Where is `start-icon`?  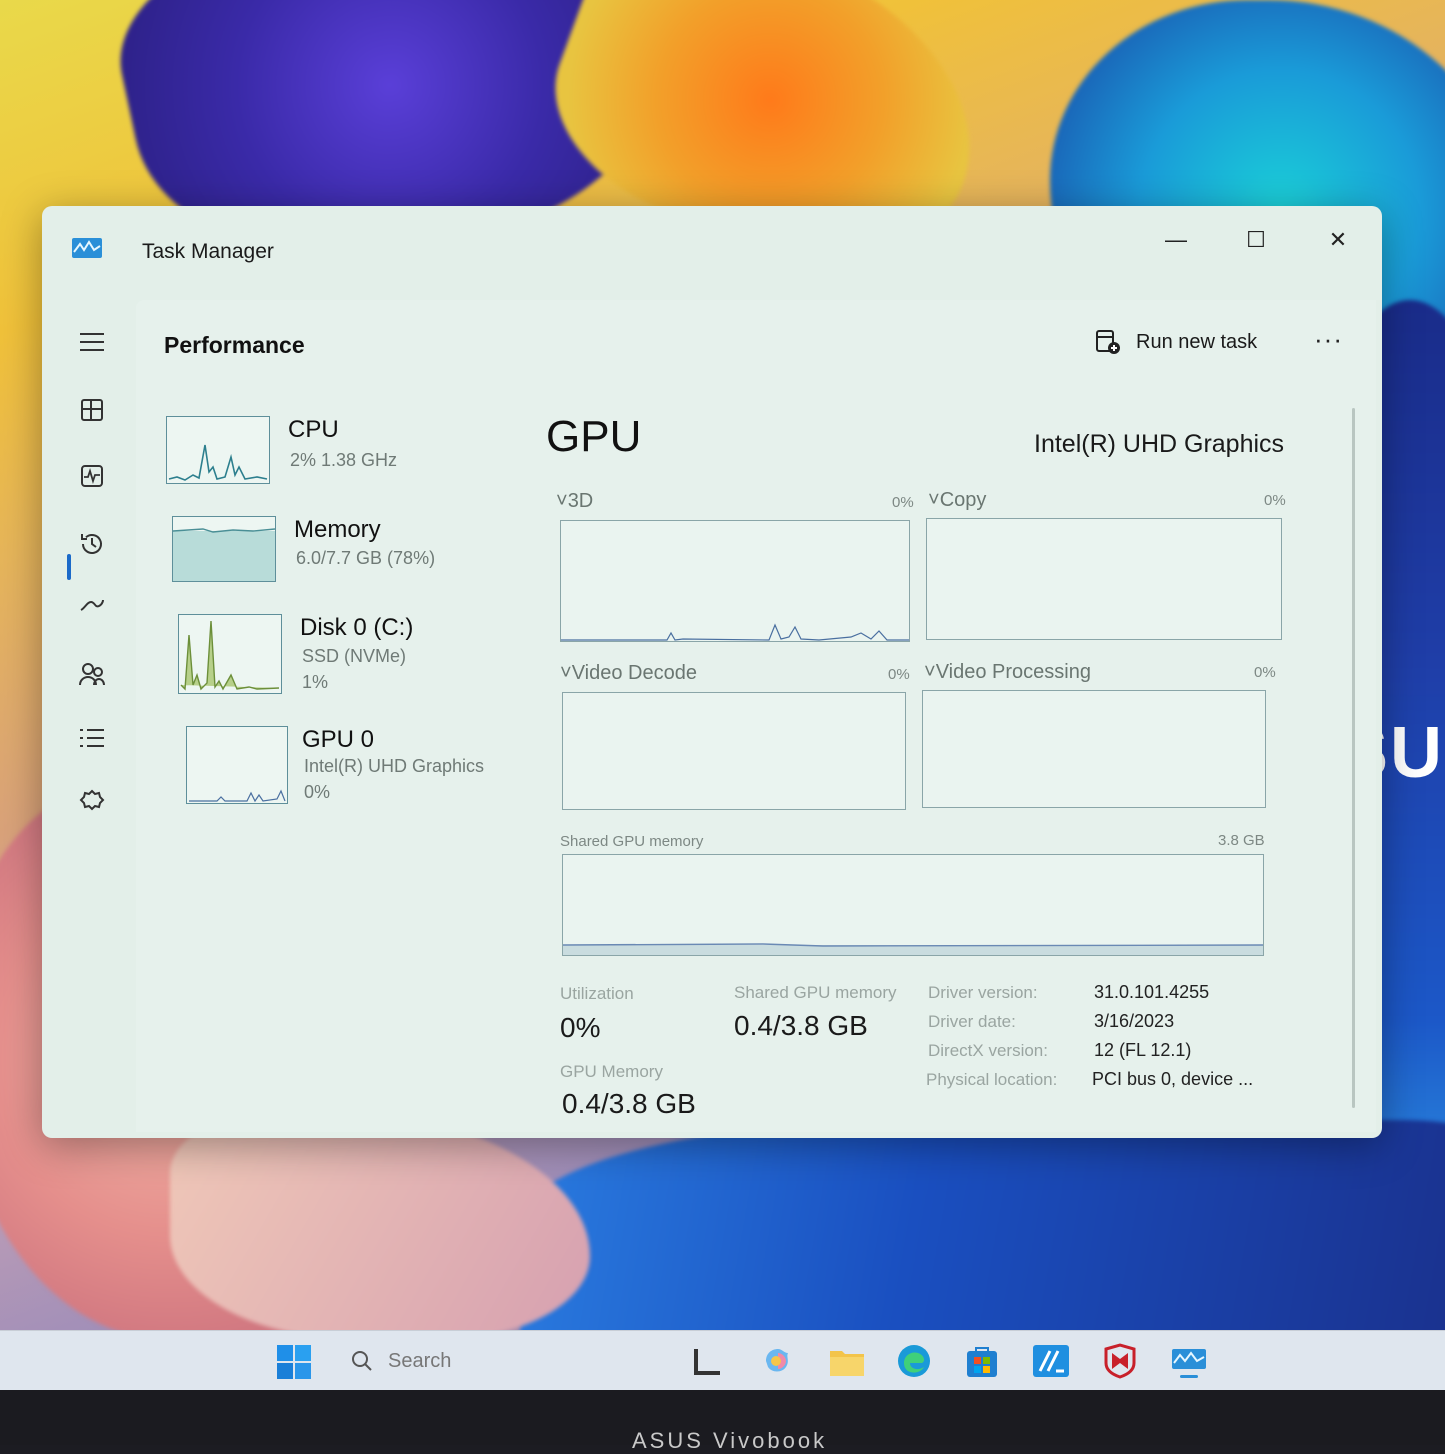 start-icon is located at coordinates (294, 1362).